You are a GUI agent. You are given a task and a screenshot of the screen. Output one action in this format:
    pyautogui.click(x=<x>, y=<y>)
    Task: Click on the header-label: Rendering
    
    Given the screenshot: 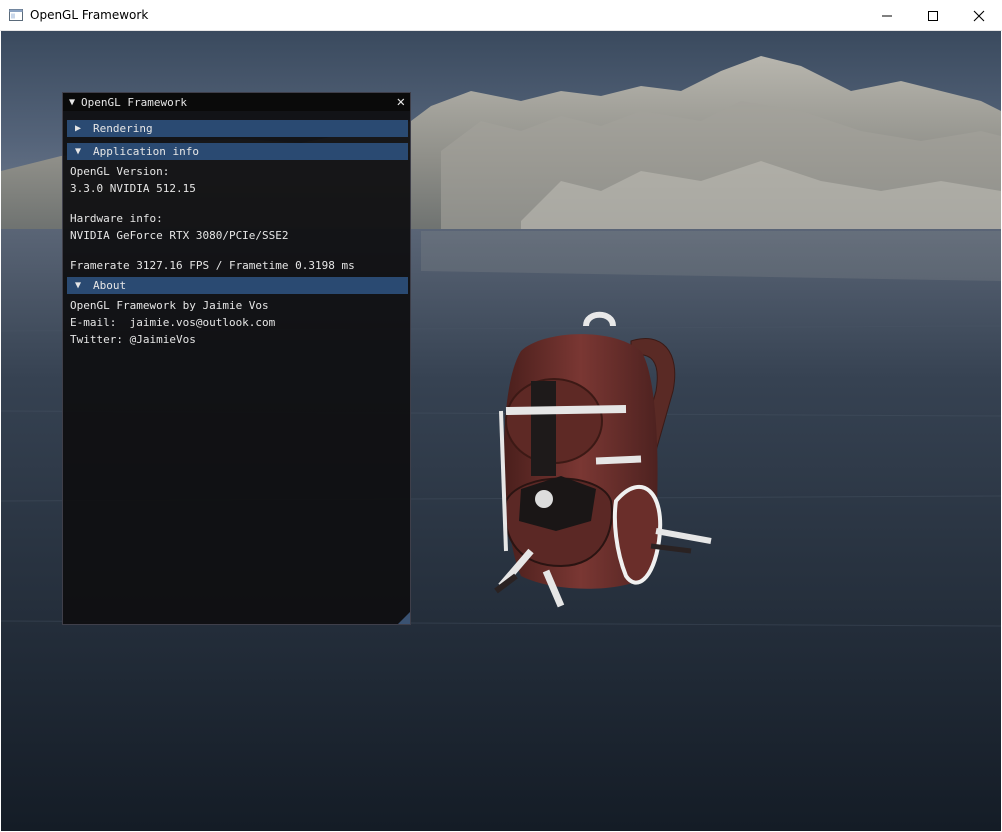 What is the action you would take?
    pyautogui.click(x=123, y=128)
    